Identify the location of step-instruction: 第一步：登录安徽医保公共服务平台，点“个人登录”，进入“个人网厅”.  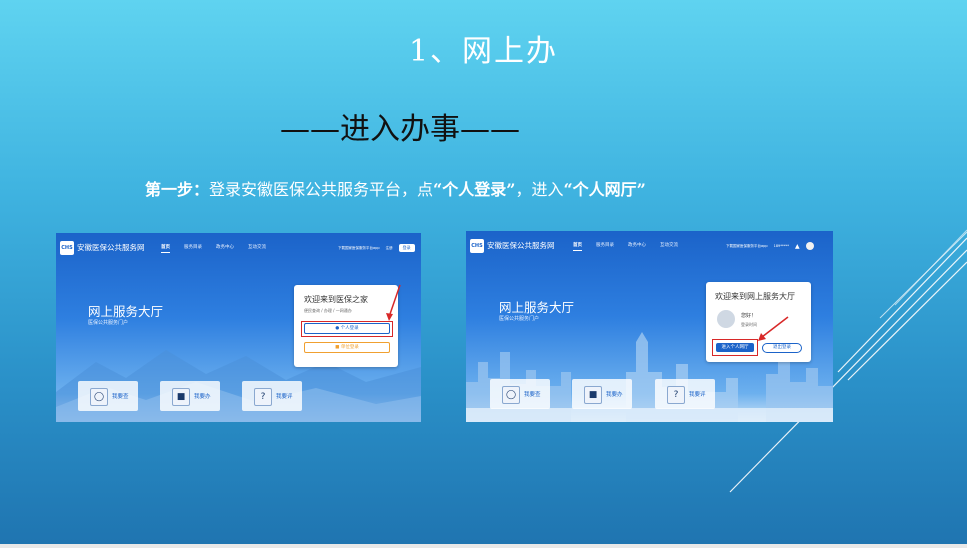
(395, 188).